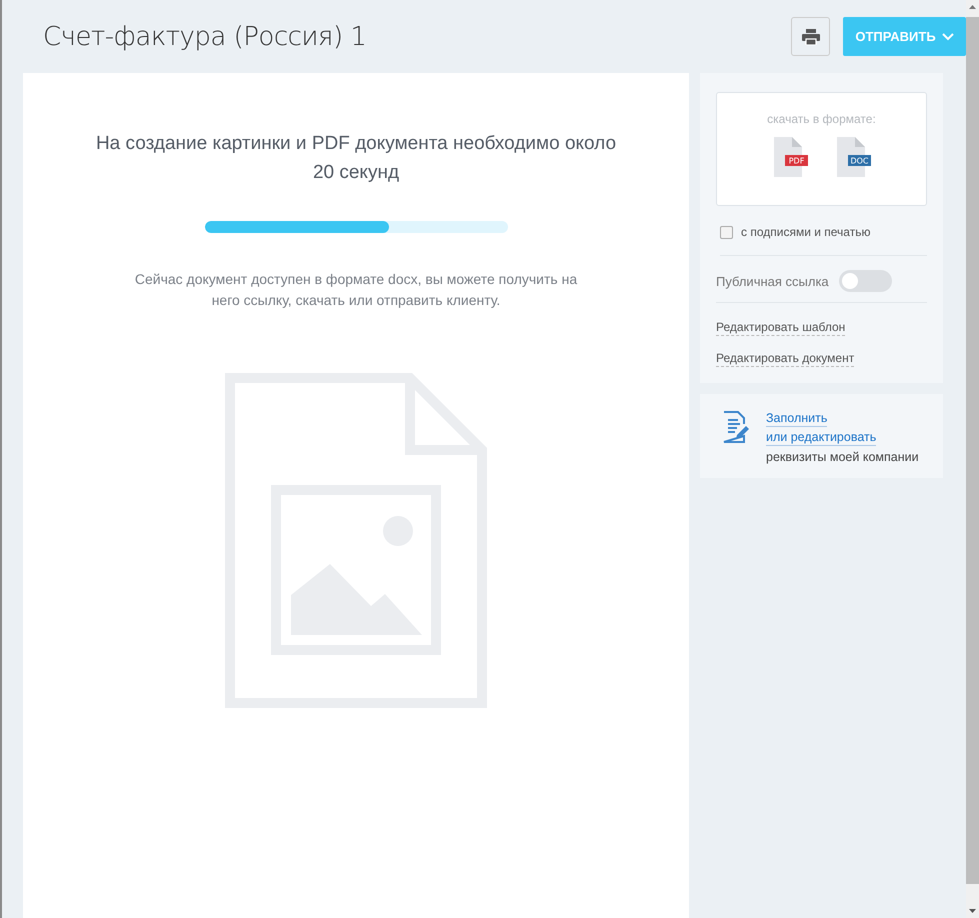 Image resolution: width=979 pixels, height=918 pixels. I want to click on printer-icon, so click(811, 36).